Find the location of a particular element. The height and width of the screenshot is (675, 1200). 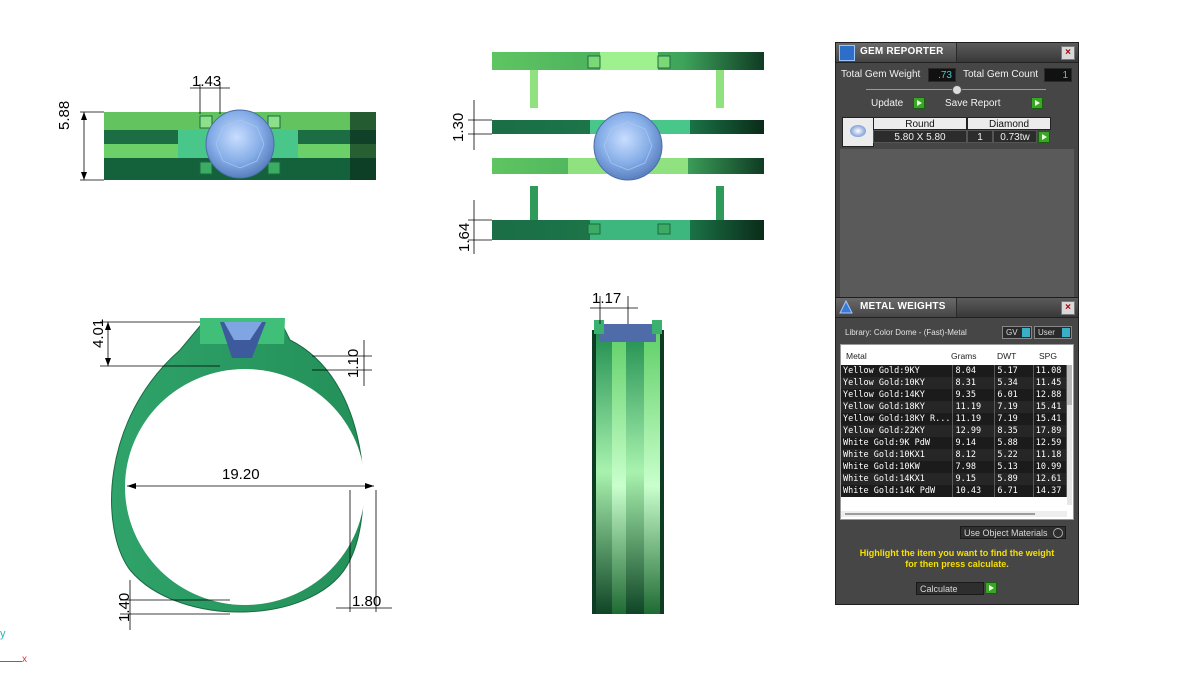

cell-metal: White Gold:14K PdW is located at coordinates (897, 491).